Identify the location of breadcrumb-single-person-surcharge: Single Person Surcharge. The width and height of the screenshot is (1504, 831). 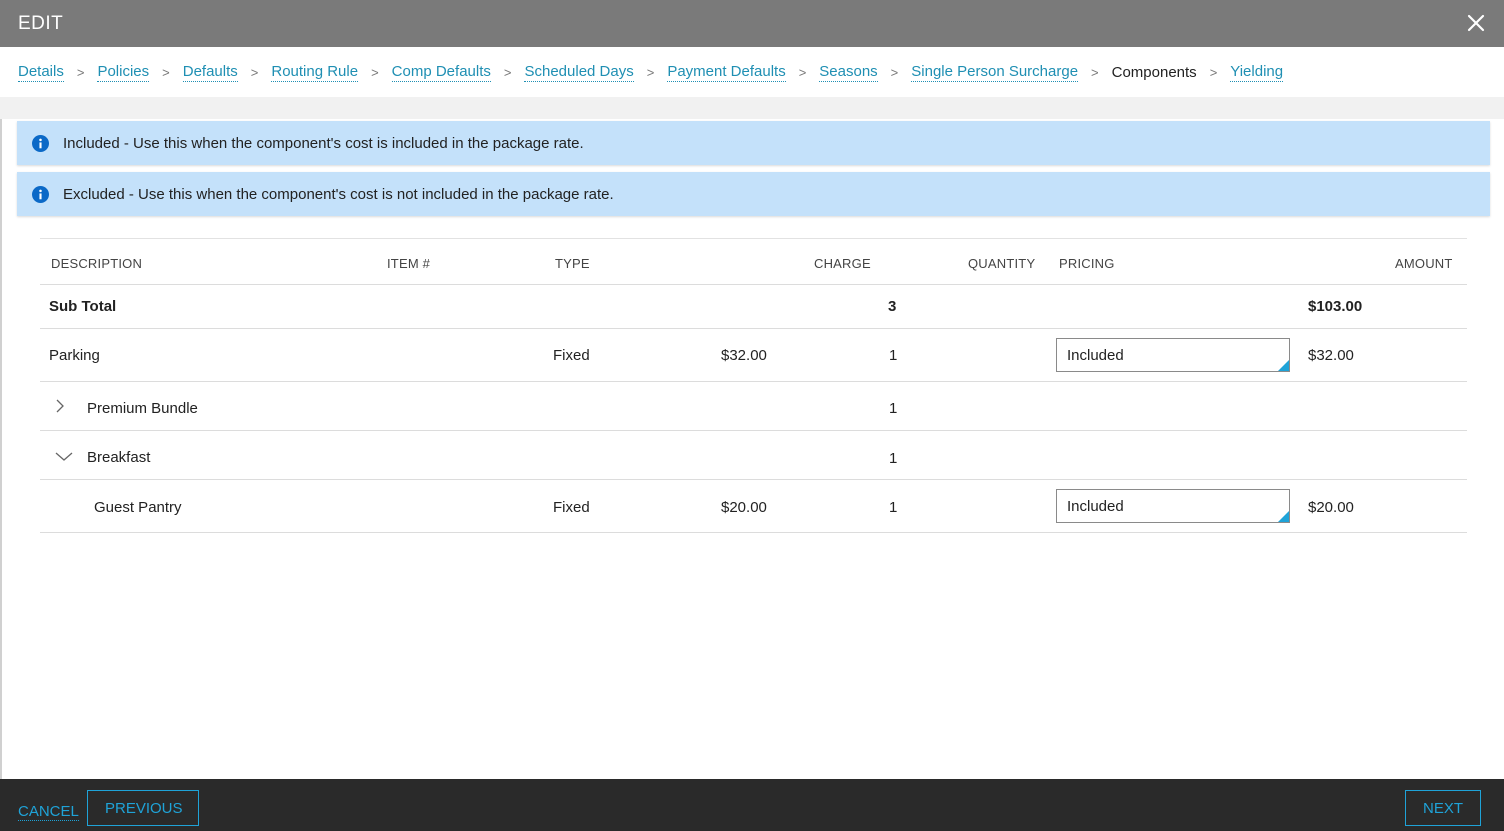
(995, 72).